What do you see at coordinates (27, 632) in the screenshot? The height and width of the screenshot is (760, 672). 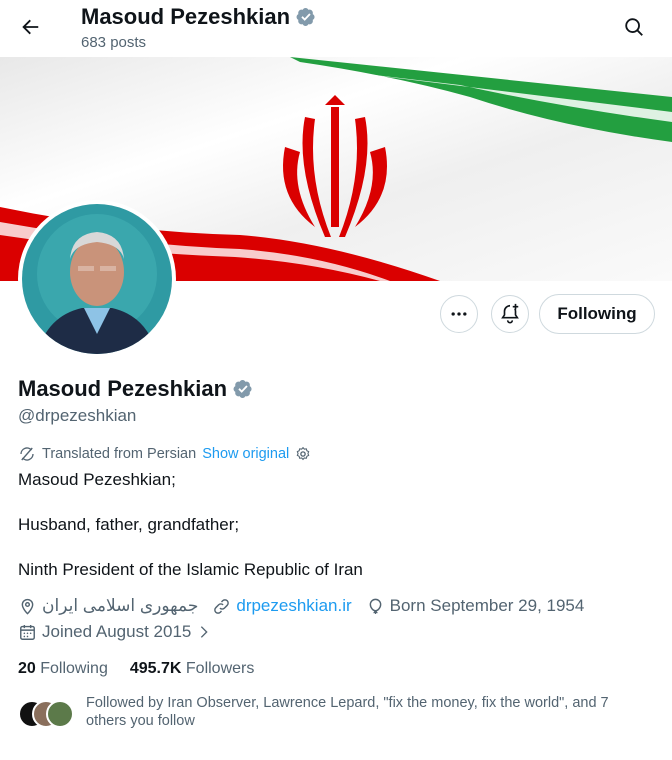 I see `calendar-icon` at bounding box center [27, 632].